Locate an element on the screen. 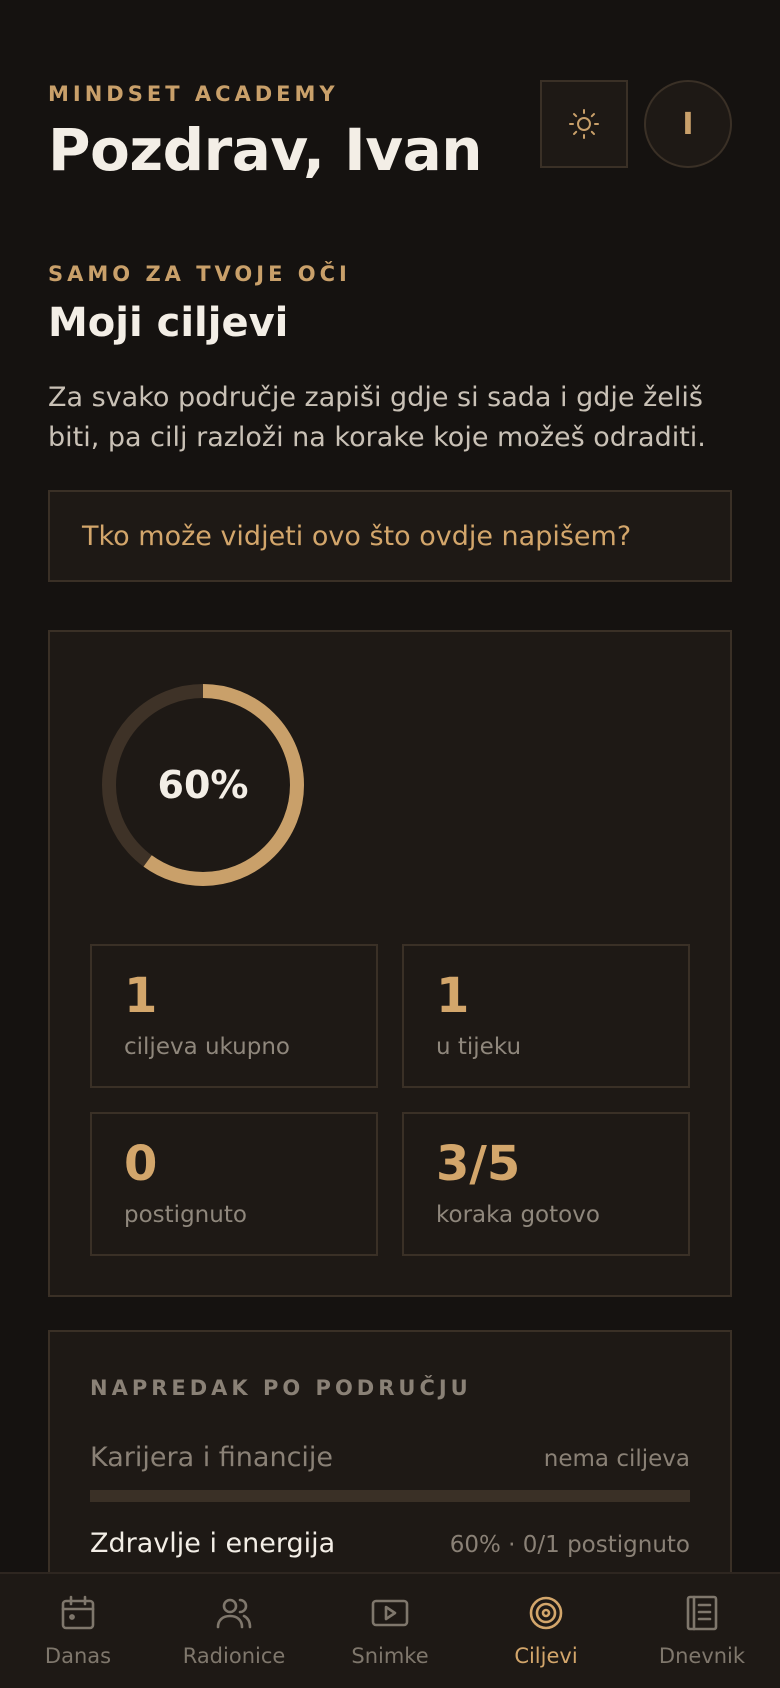 The image size is (780, 1688). progress-ring-label: 60% is located at coordinates (203, 785).